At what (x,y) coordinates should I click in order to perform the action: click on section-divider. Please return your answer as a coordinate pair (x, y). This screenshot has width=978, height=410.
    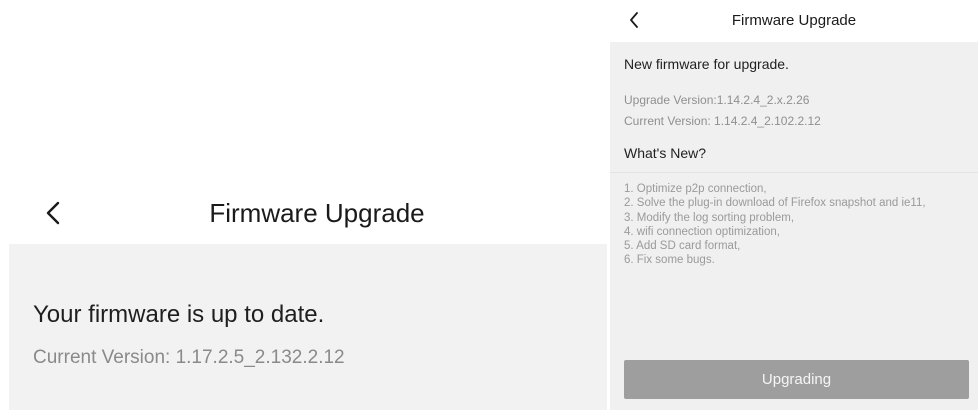
    Looking at the image, I should click on (794, 172).